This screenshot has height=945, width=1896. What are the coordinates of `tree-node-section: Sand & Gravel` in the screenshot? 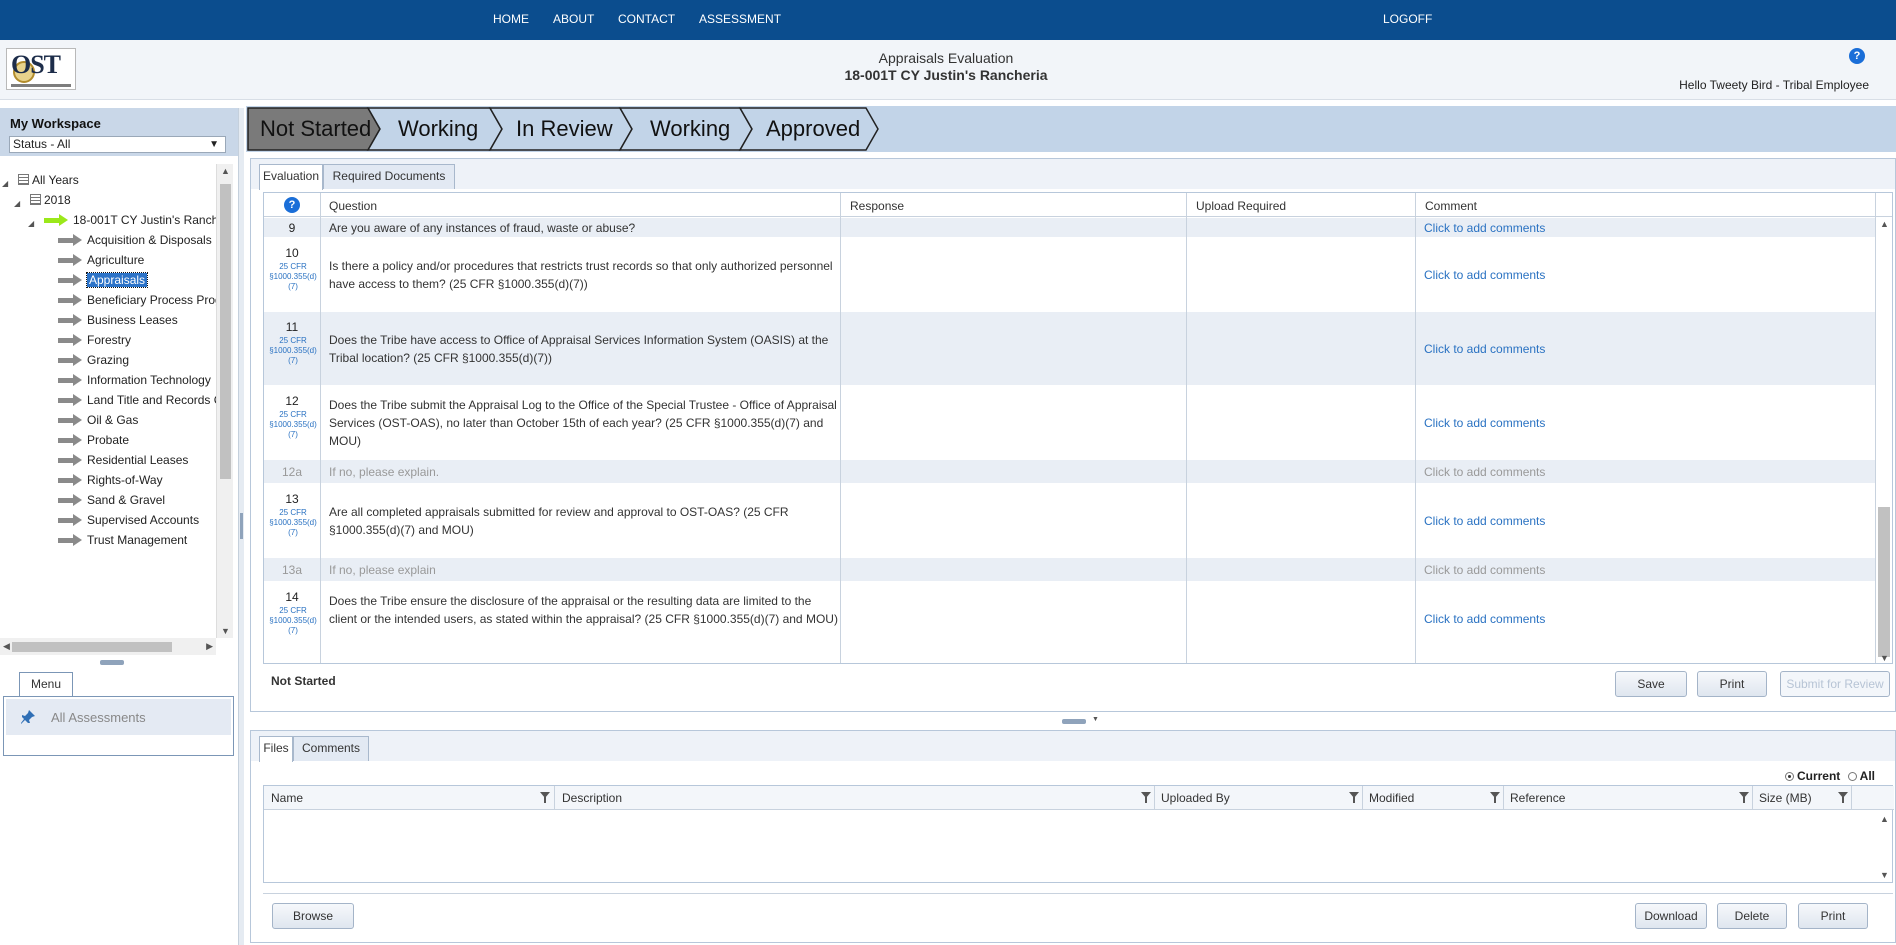 It's located at (111, 501).